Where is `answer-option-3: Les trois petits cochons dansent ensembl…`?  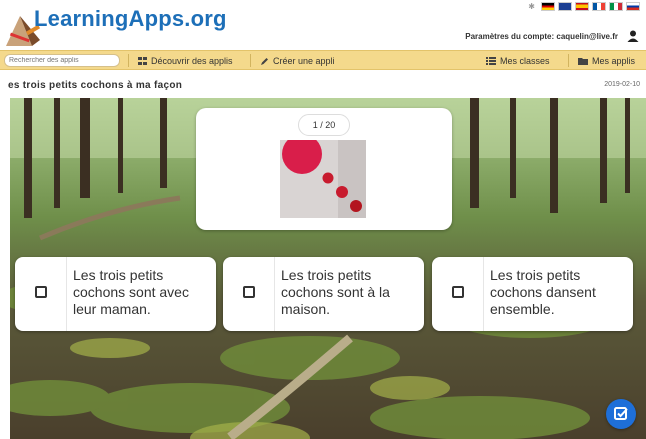 answer-option-3: Les trois petits cochons dansent ensembl… is located at coordinates (532, 294).